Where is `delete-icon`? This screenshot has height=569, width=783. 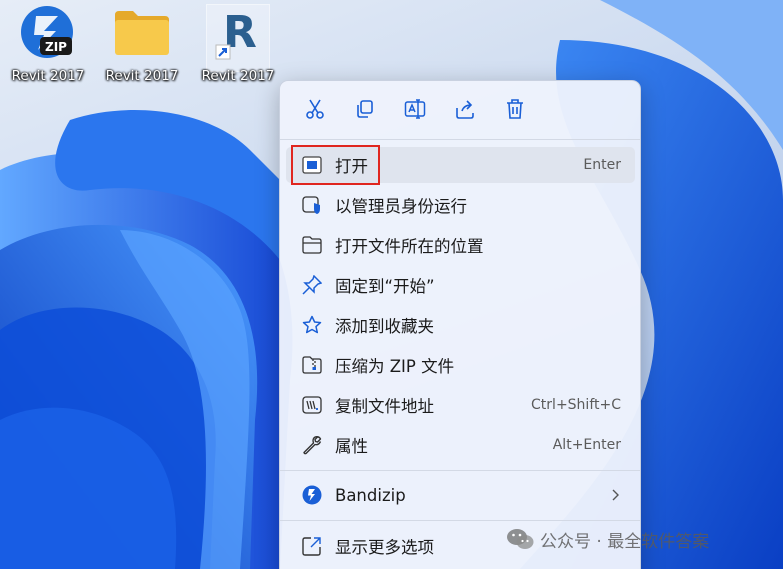
delete-icon is located at coordinates (515, 111).